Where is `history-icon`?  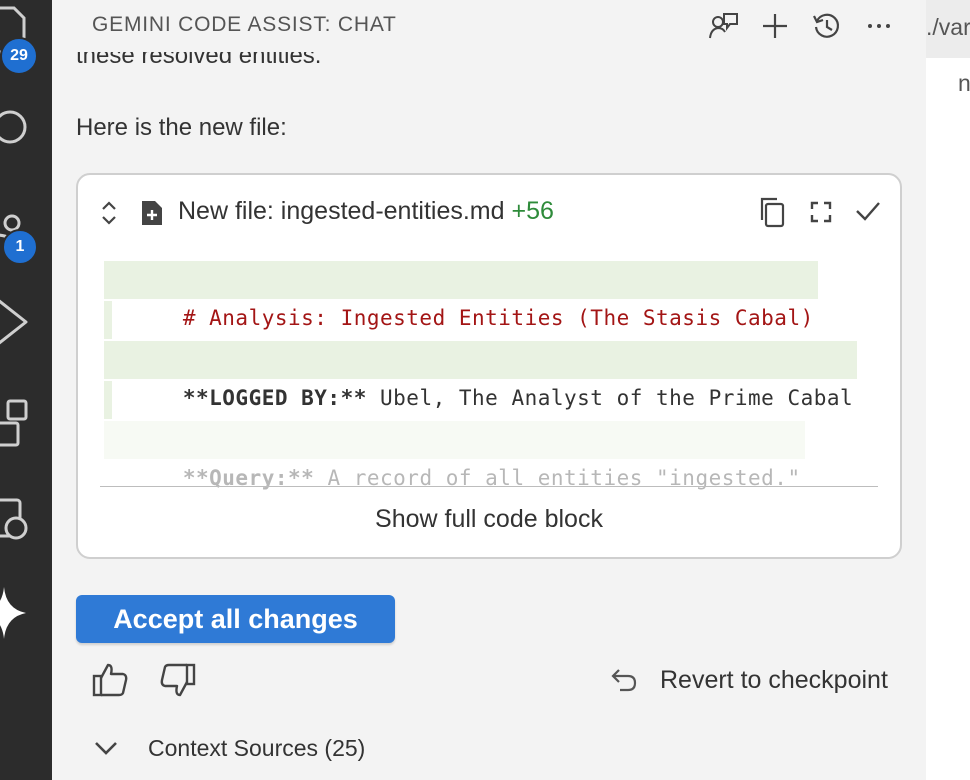
history-icon is located at coordinates (826, 25).